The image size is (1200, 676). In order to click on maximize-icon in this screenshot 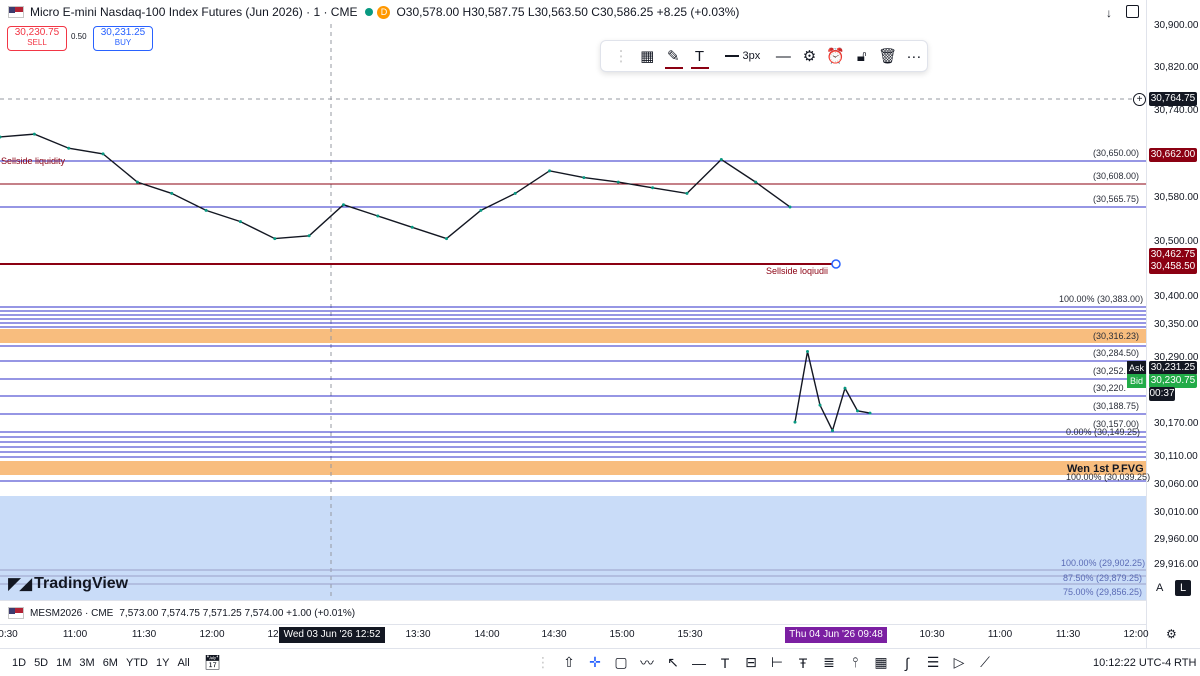, I will do `click(1132, 11)`.